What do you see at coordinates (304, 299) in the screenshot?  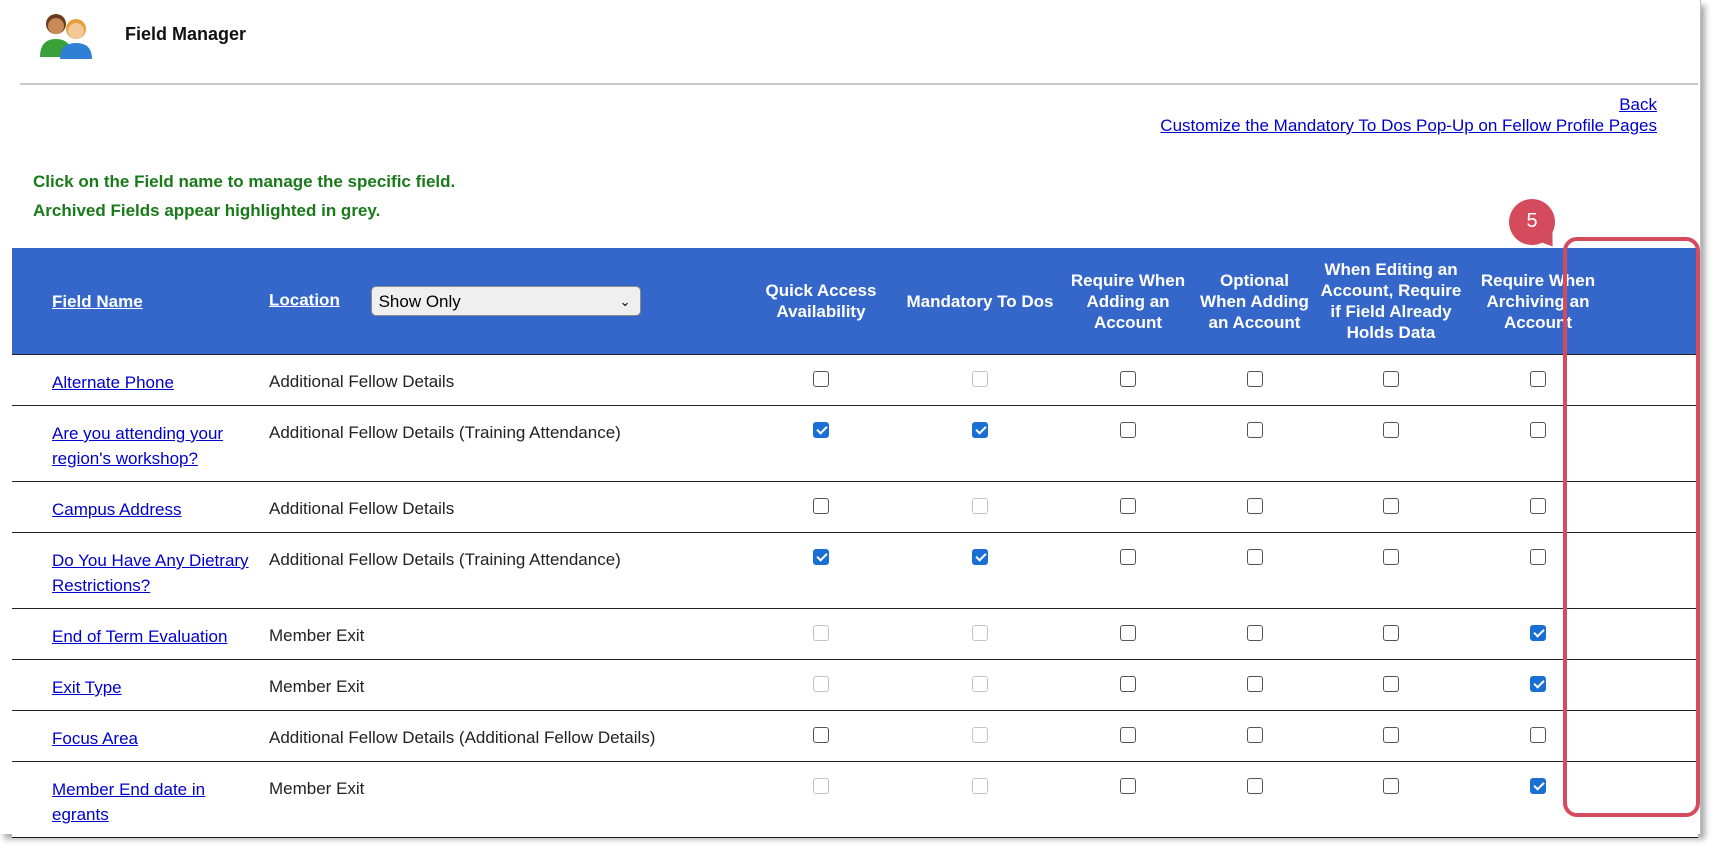 I see `sort-location-link: Location` at bounding box center [304, 299].